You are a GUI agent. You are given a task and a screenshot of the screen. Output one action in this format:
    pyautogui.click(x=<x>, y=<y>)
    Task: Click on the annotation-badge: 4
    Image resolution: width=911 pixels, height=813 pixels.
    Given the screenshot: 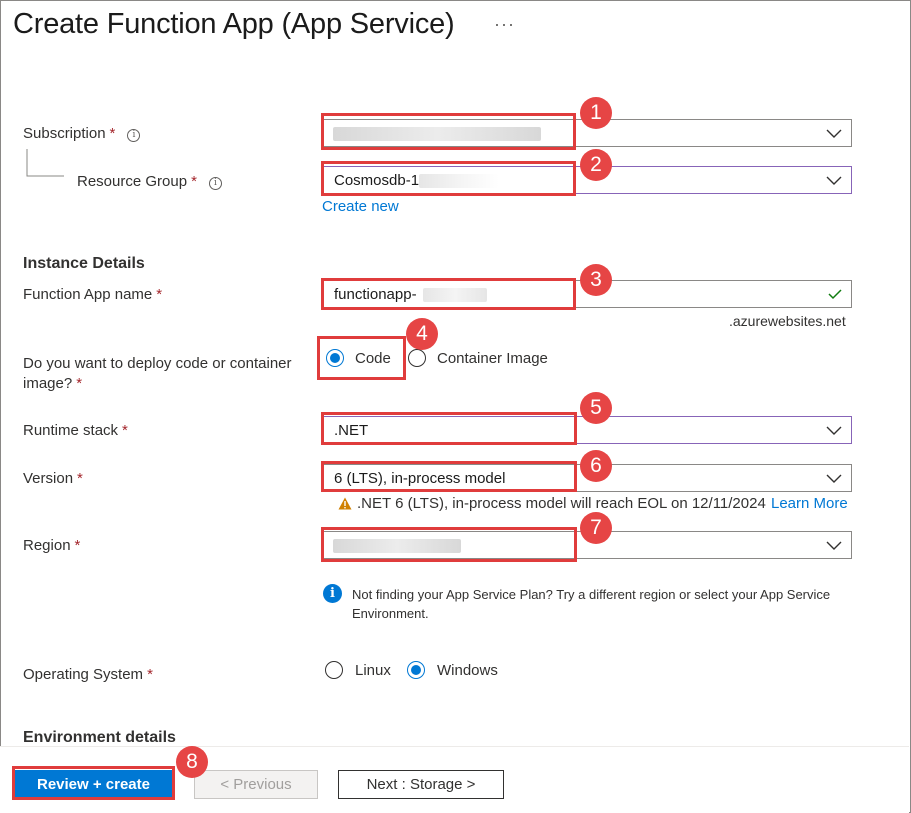 What is the action you would take?
    pyautogui.click(x=422, y=334)
    